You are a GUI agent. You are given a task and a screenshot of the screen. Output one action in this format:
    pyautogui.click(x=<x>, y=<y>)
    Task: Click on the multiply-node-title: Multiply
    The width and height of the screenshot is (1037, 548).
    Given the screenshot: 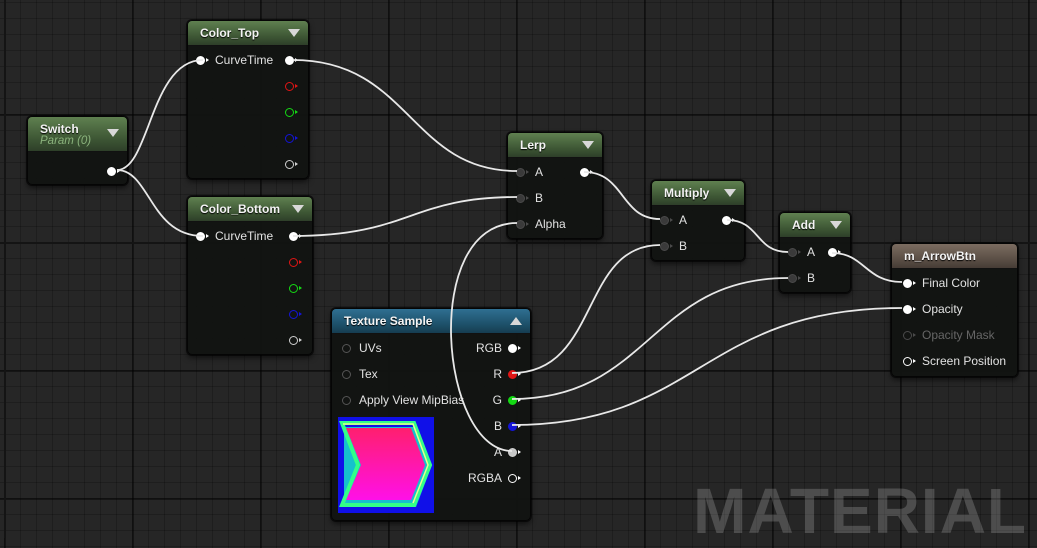 What is the action you would take?
    pyautogui.click(x=687, y=193)
    